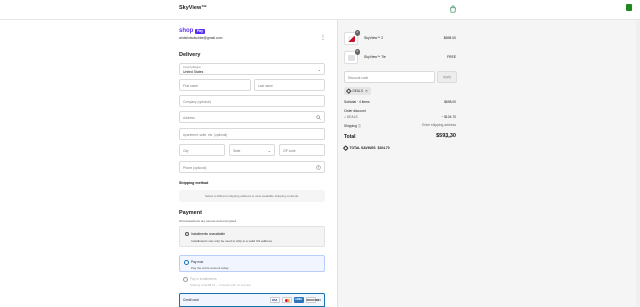 This screenshot has height=307, width=640. What do you see at coordinates (453, 9) in the screenshot?
I see `shopping-bag-icon` at bounding box center [453, 9].